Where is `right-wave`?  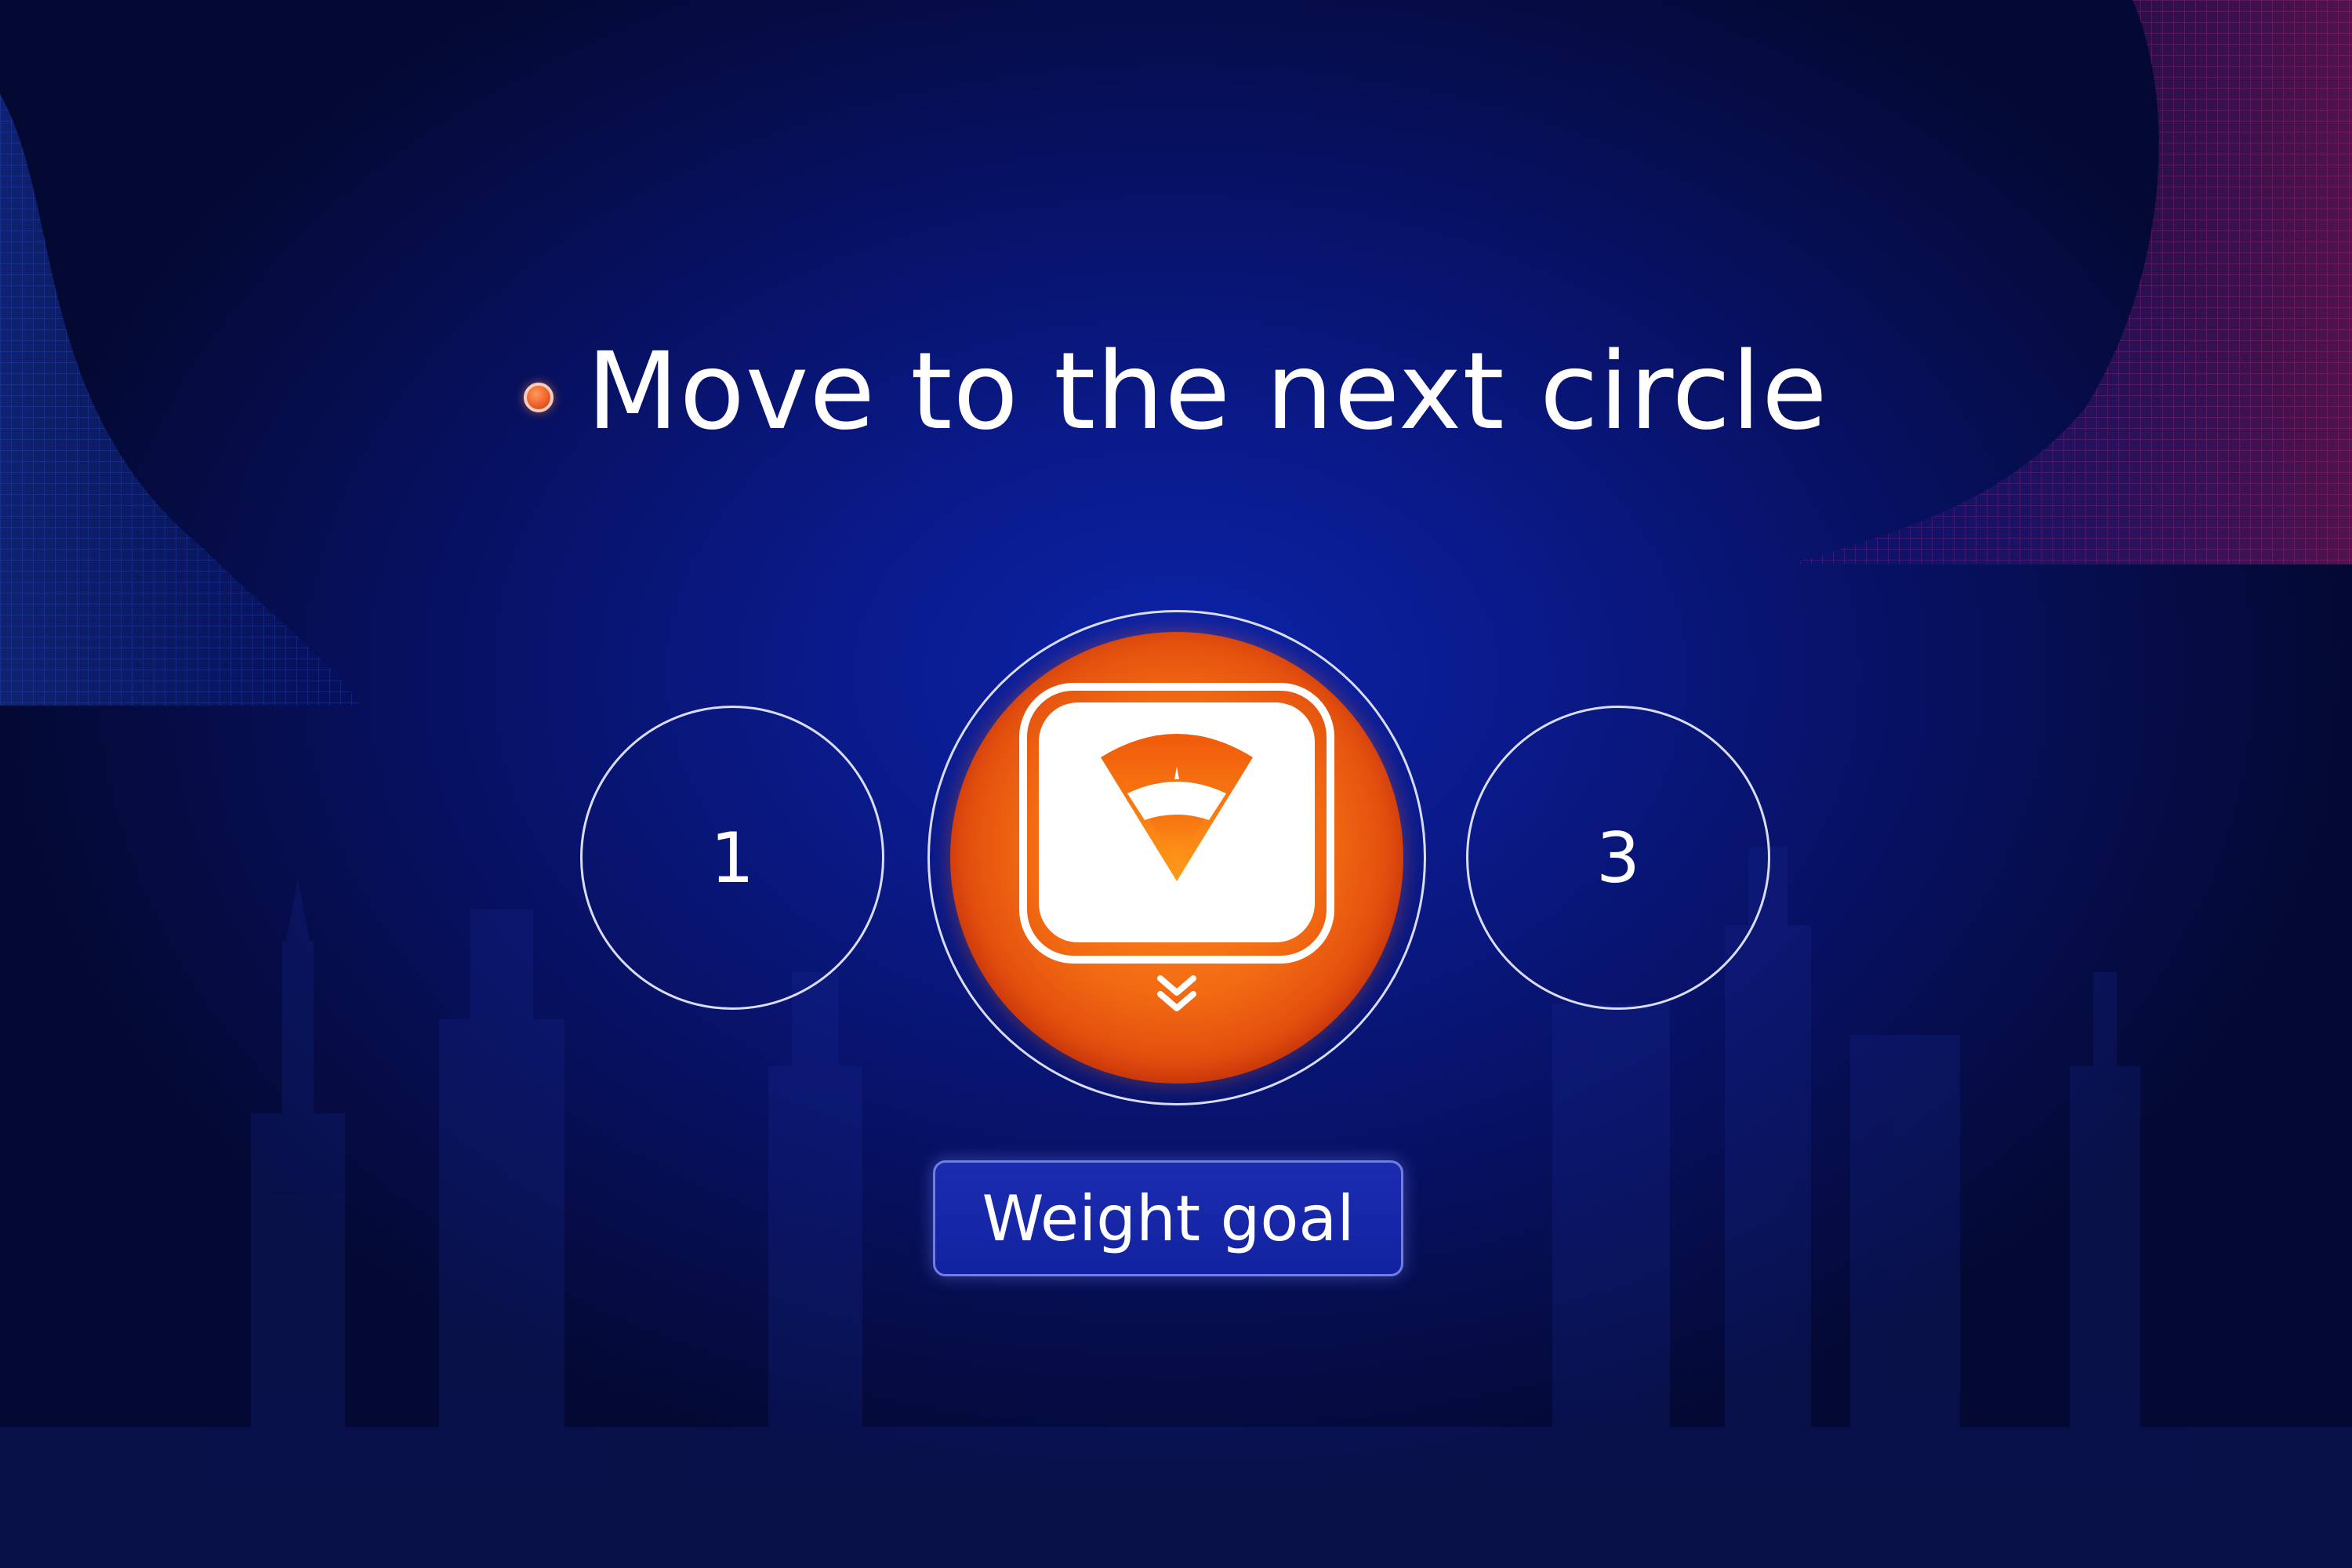
right-wave is located at coordinates (2070, 282).